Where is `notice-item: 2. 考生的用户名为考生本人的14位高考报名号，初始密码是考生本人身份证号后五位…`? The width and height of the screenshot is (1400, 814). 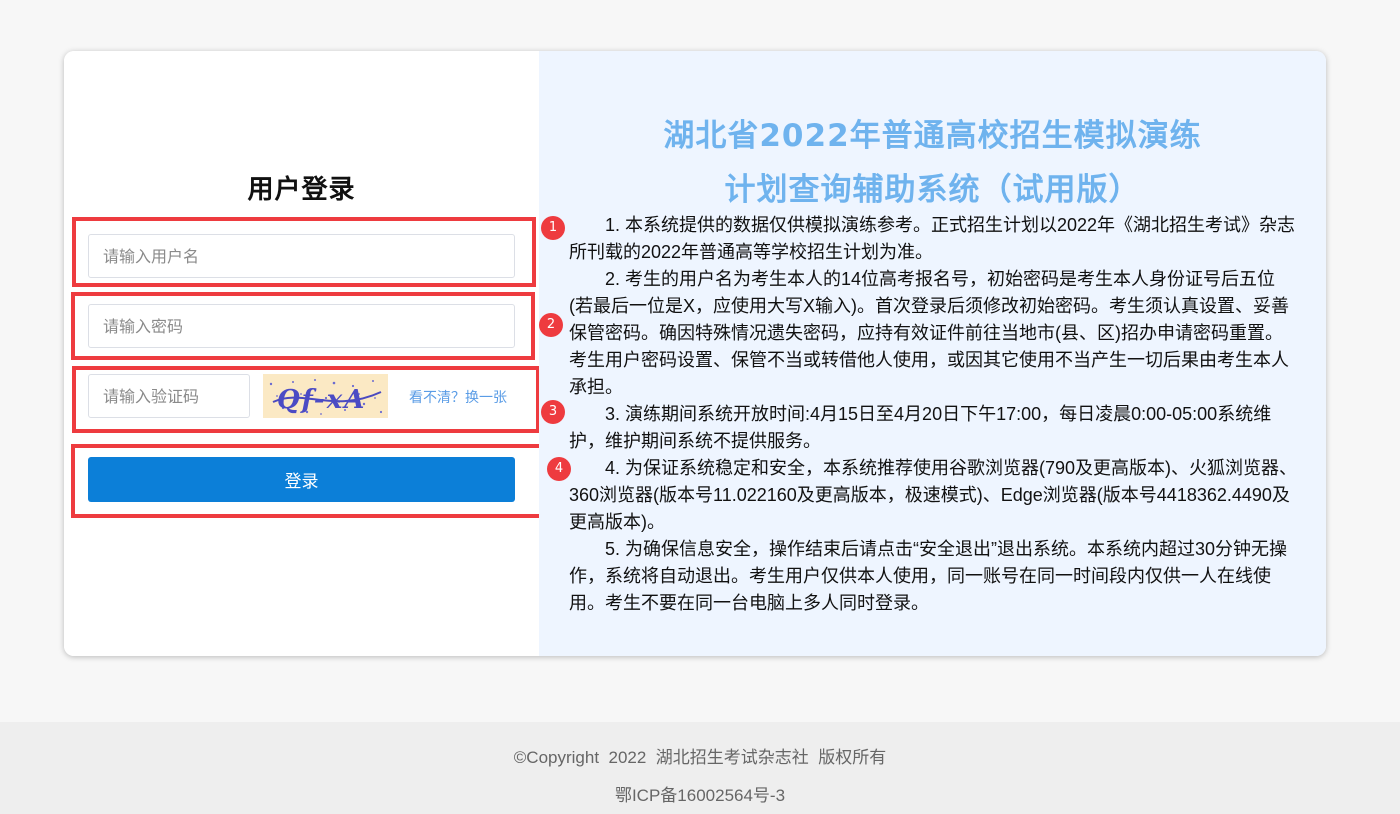
notice-item: 2. 考生的用户名为考生本人的14位高考报名号，初始密码是考生本人身份证号后五位… is located at coordinates (929, 333).